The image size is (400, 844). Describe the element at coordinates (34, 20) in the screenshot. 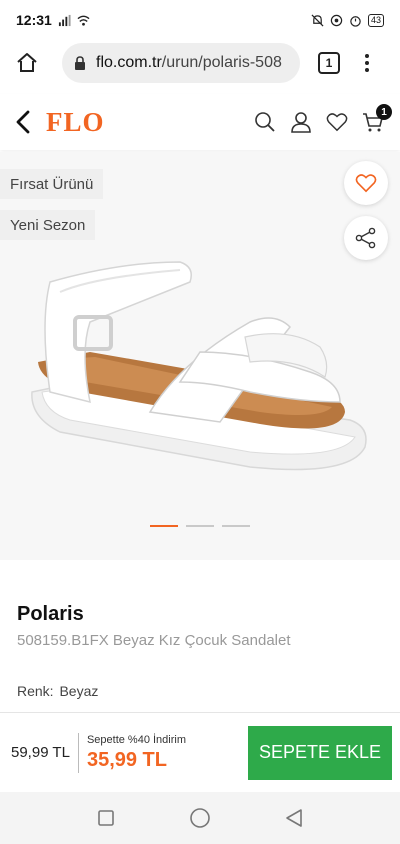

I see `status-time: 12:31` at that location.